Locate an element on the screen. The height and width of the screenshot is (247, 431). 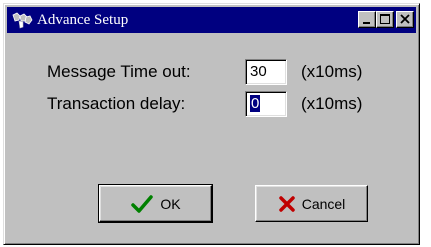
window-title: Advance Setup is located at coordinates (83, 20).